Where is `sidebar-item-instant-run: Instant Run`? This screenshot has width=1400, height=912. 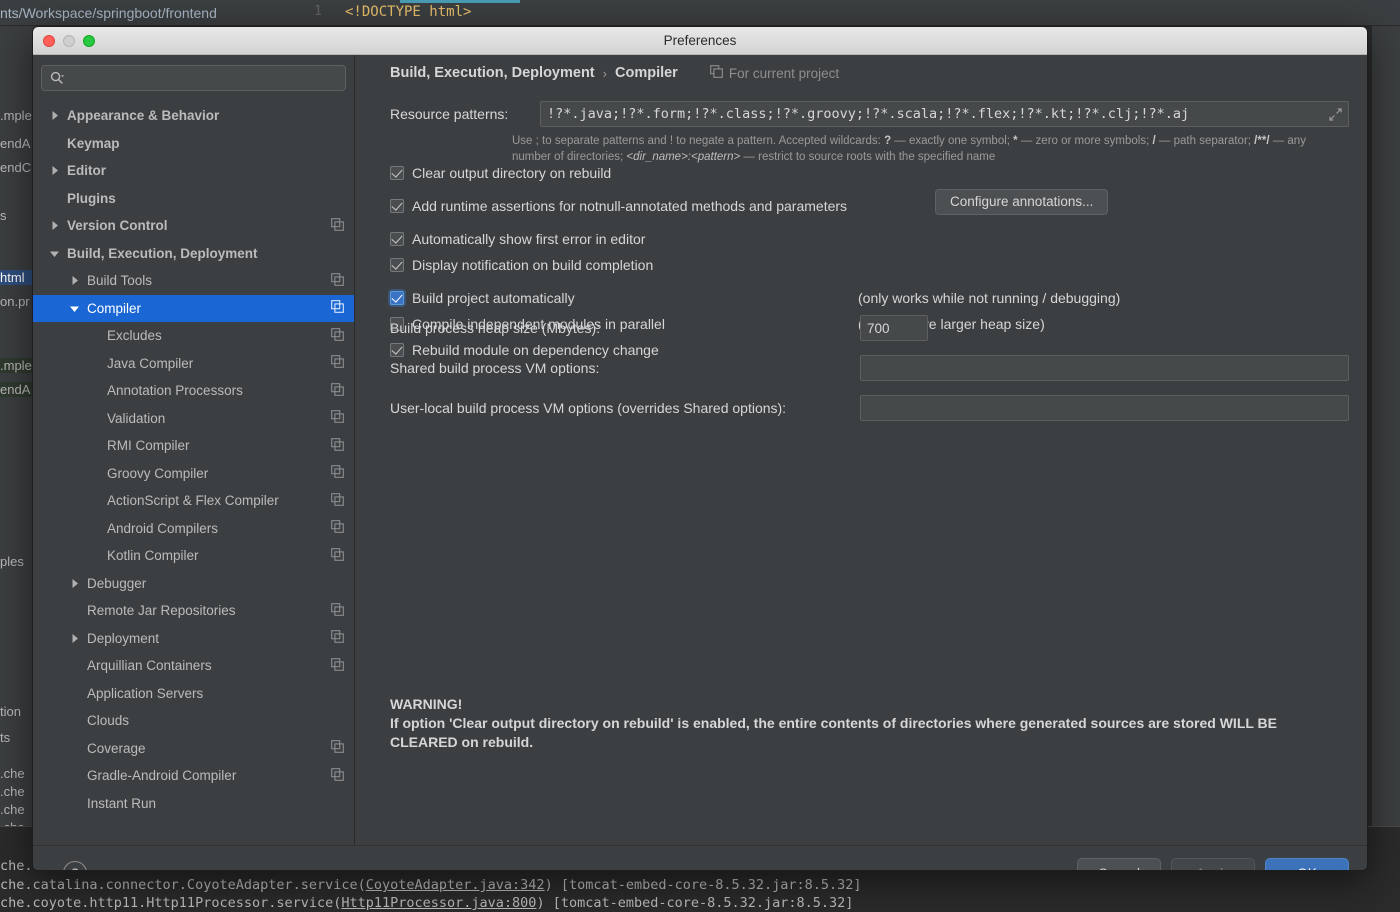
sidebar-item-instant-run: Instant Run is located at coordinates (193, 804).